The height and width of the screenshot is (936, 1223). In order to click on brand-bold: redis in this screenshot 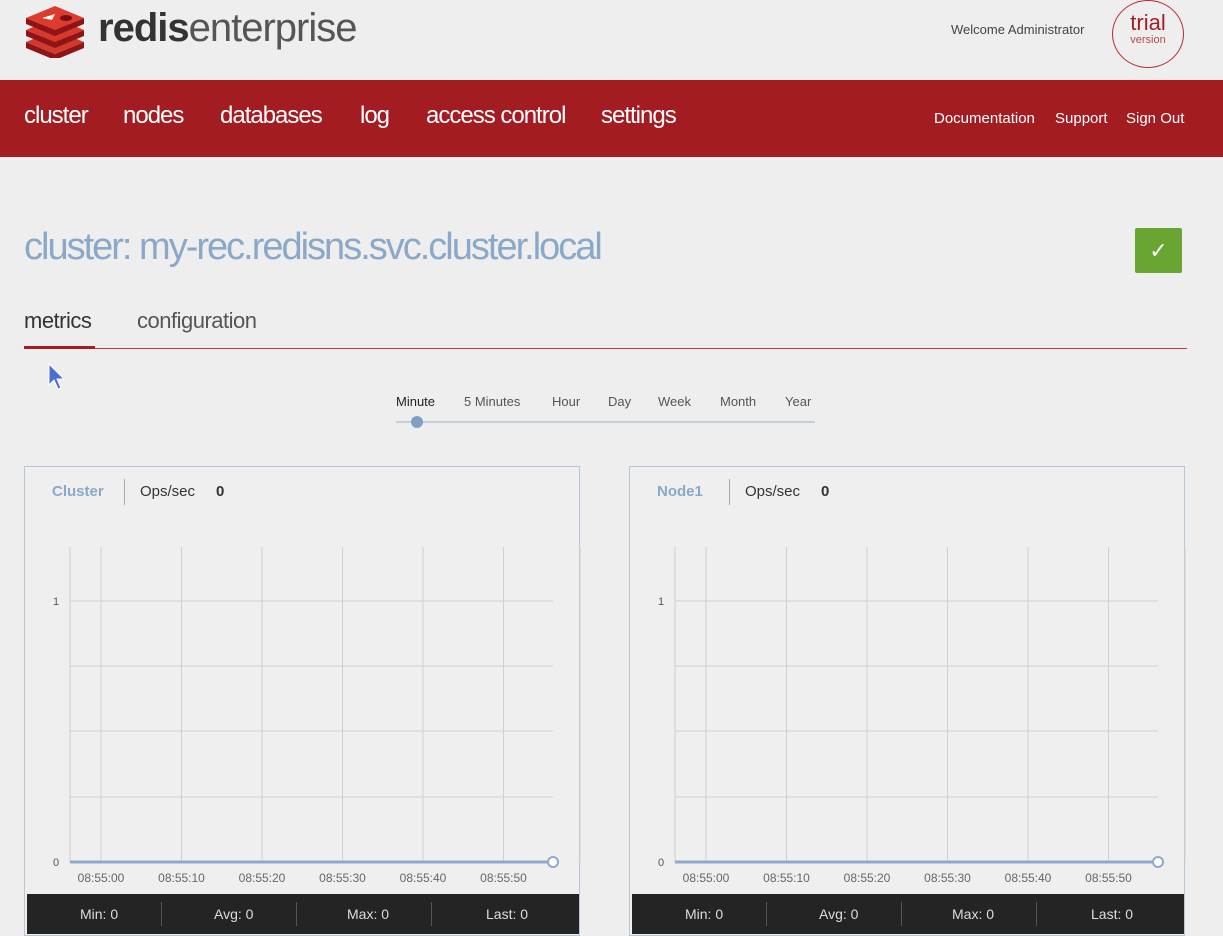, I will do `click(144, 28)`.